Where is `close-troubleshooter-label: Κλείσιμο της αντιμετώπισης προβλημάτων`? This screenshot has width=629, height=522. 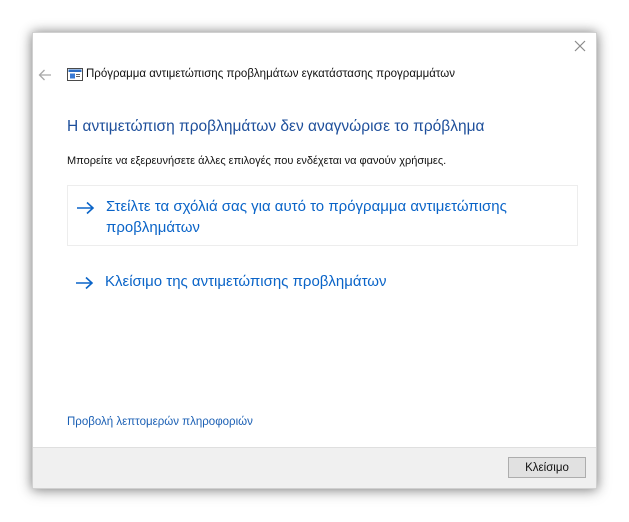 close-troubleshooter-label: Κλείσιμο της αντιμετώπισης προβλημάτων is located at coordinates (246, 281).